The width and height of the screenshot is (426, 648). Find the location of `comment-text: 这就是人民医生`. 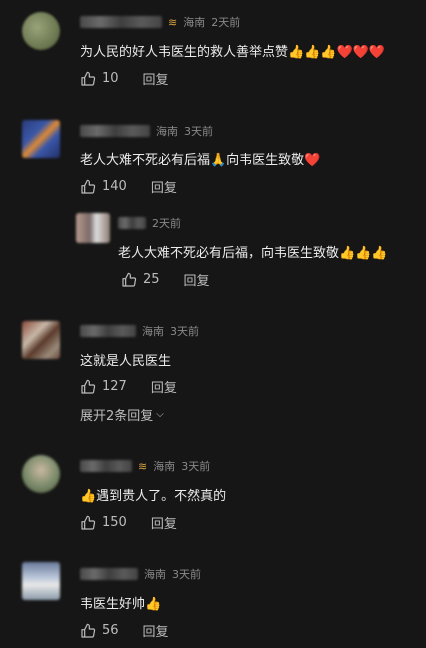

comment-text: 这就是人民医生 is located at coordinates (126, 361).